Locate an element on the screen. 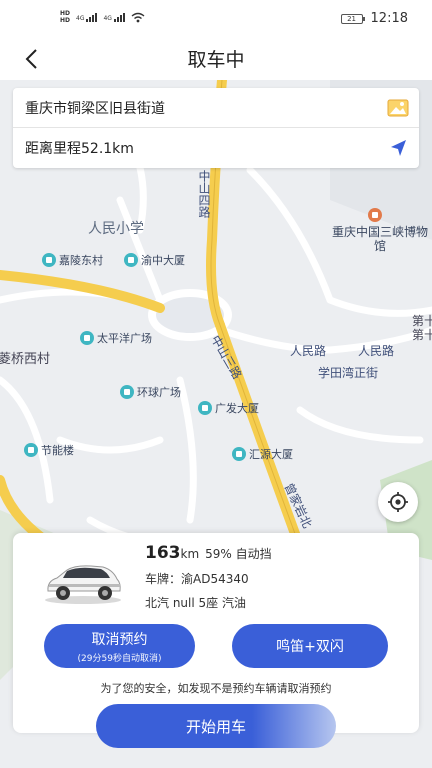 Image resolution: width=432 pixels, height=768 pixels. map-poi: 节能楼 is located at coordinates (49, 450).